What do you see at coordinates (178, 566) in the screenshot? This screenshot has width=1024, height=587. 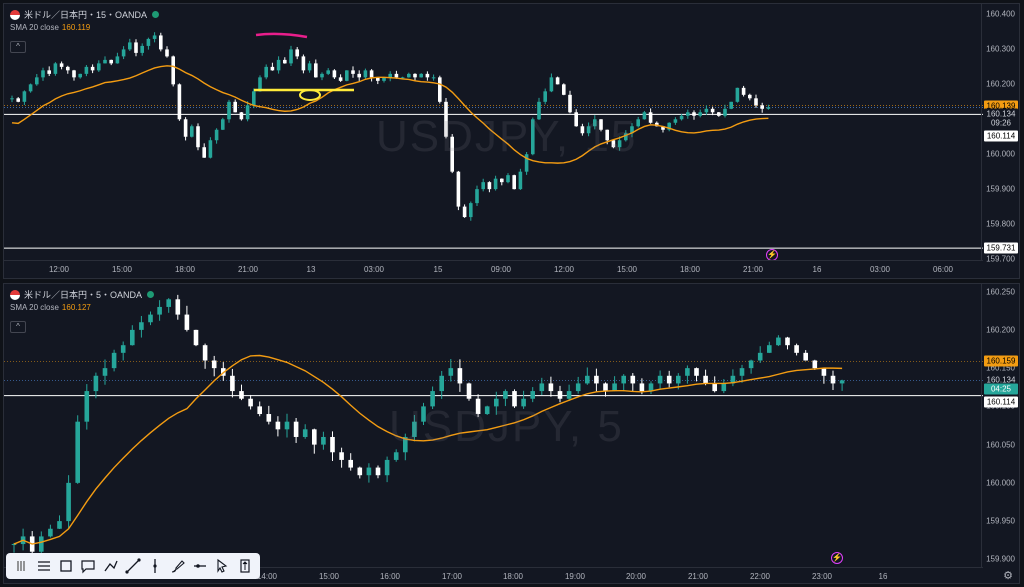 I see `brush-tool-button` at bounding box center [178, 566].